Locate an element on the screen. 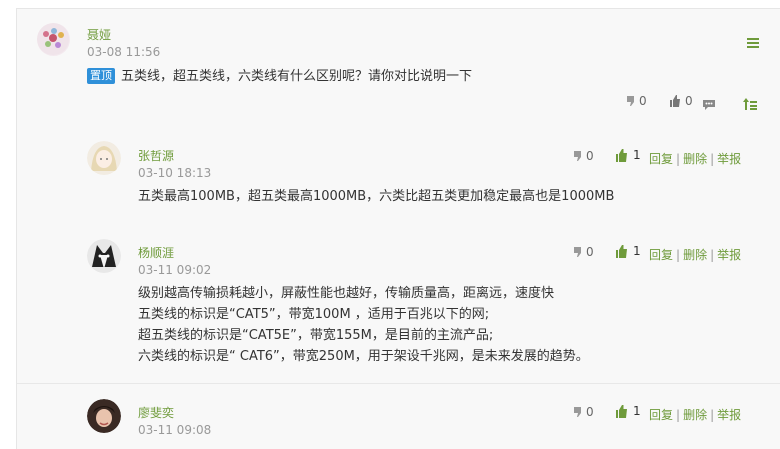  post-text: 五类线，超五类线，六类线有什么区别呢？请你对比说明一下 is located at coordinates (297, 76).